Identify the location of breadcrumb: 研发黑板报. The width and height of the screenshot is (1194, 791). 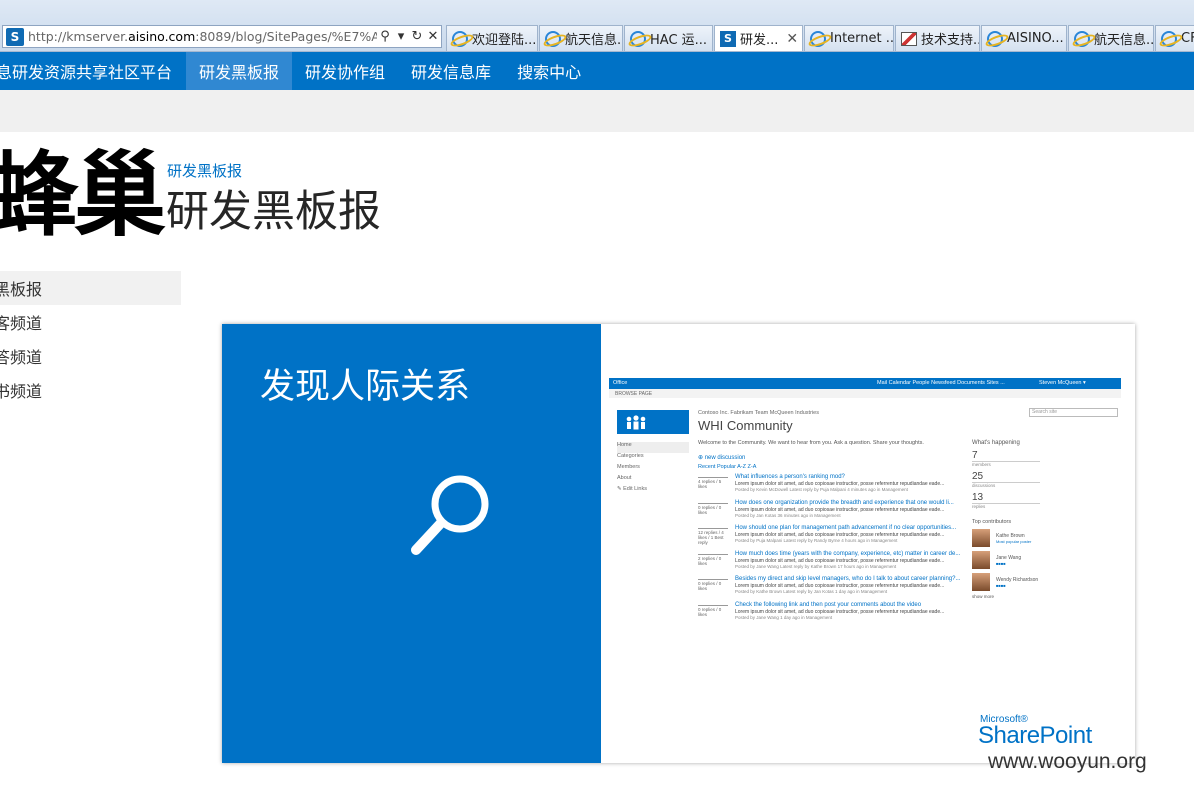
(204, 170).